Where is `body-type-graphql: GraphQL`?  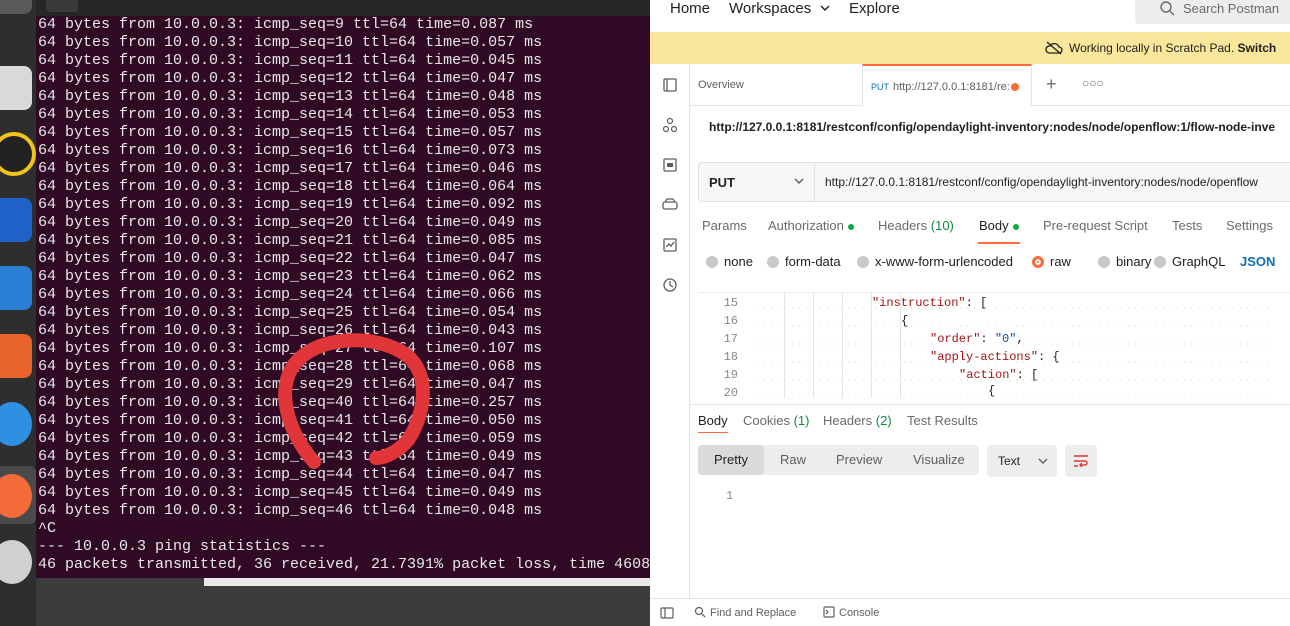
body-type-graphql: GraphQL is located at coordinates (1189, 261).